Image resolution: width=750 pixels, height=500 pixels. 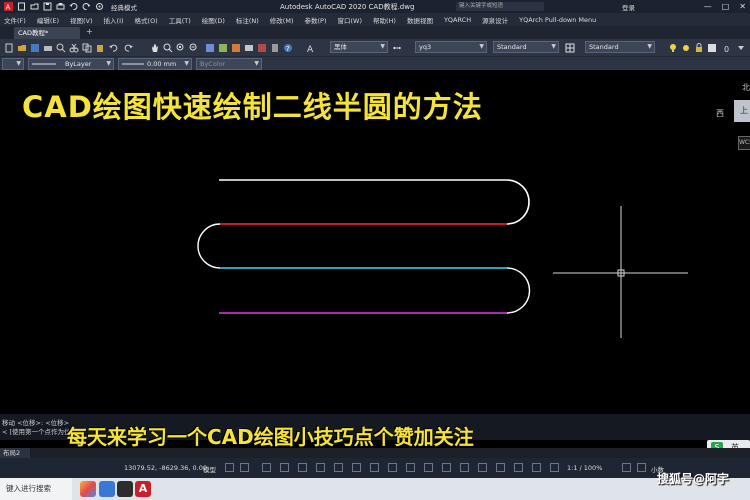 What do you see at coordinates (746, 87) in the screenshot?
I see `viewcube-north: 北` at bounding box center [746, 87].